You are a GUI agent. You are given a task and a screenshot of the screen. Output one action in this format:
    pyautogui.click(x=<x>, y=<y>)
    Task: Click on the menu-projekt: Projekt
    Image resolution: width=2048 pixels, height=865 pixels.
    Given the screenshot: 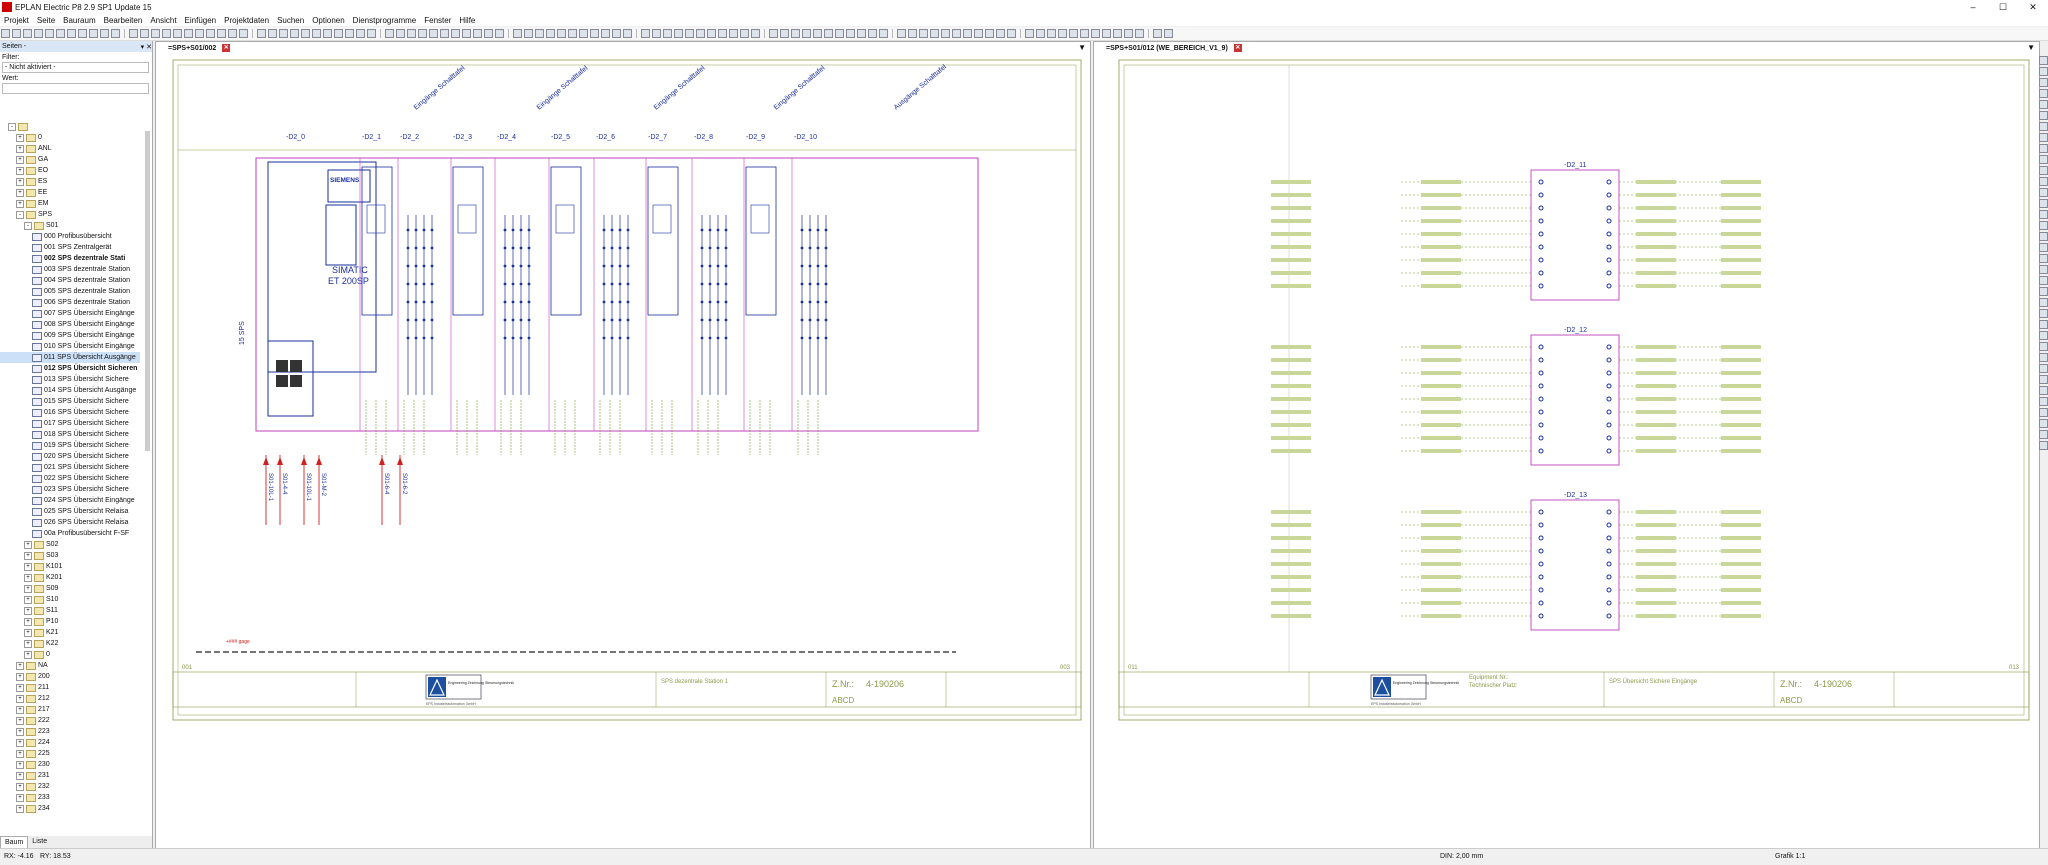 What is the action you would take?
    pyautogui.click(x=16, y=20)
    